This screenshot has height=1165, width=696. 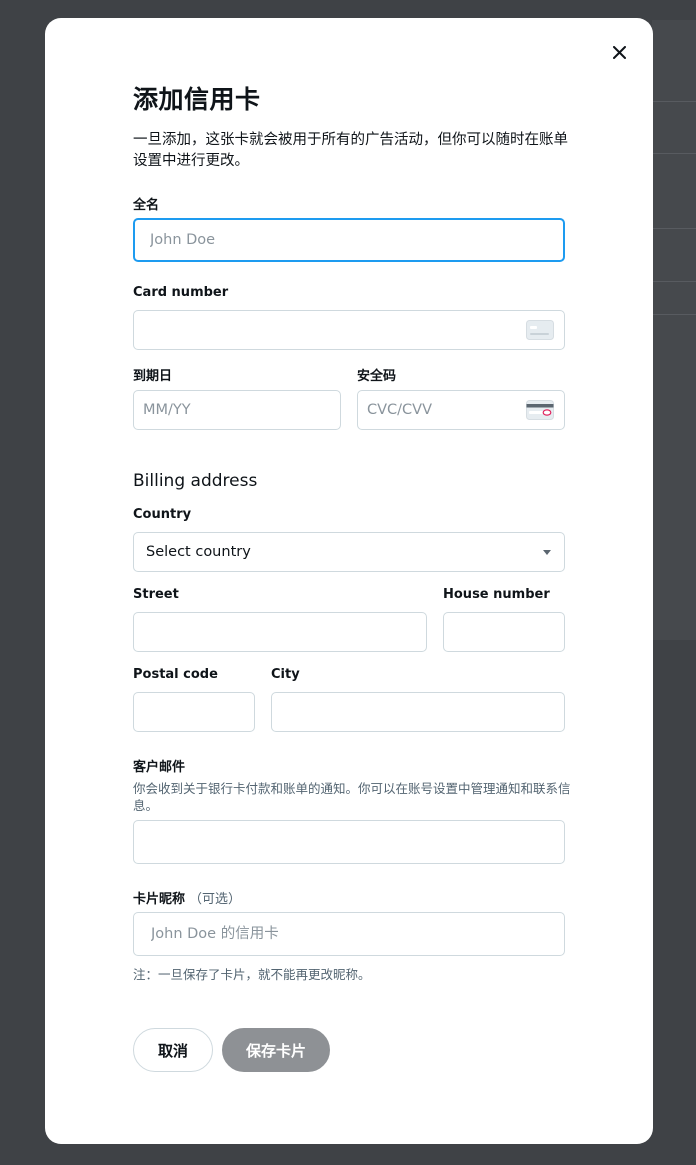 What do you see at coordinates (674, 330) in the screenshot?
I see `background-page` at bounding box center [674, 330].